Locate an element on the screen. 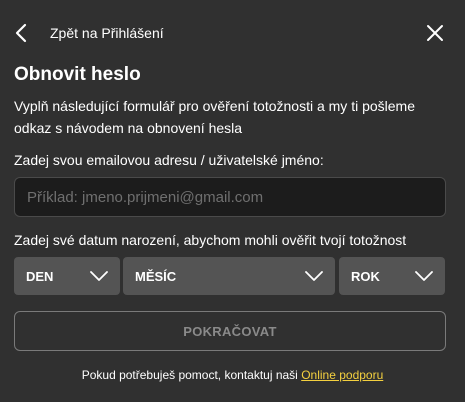 This screenshot has width=465, height=402. day-select-value: DEN is located at coordinates (40, 276).